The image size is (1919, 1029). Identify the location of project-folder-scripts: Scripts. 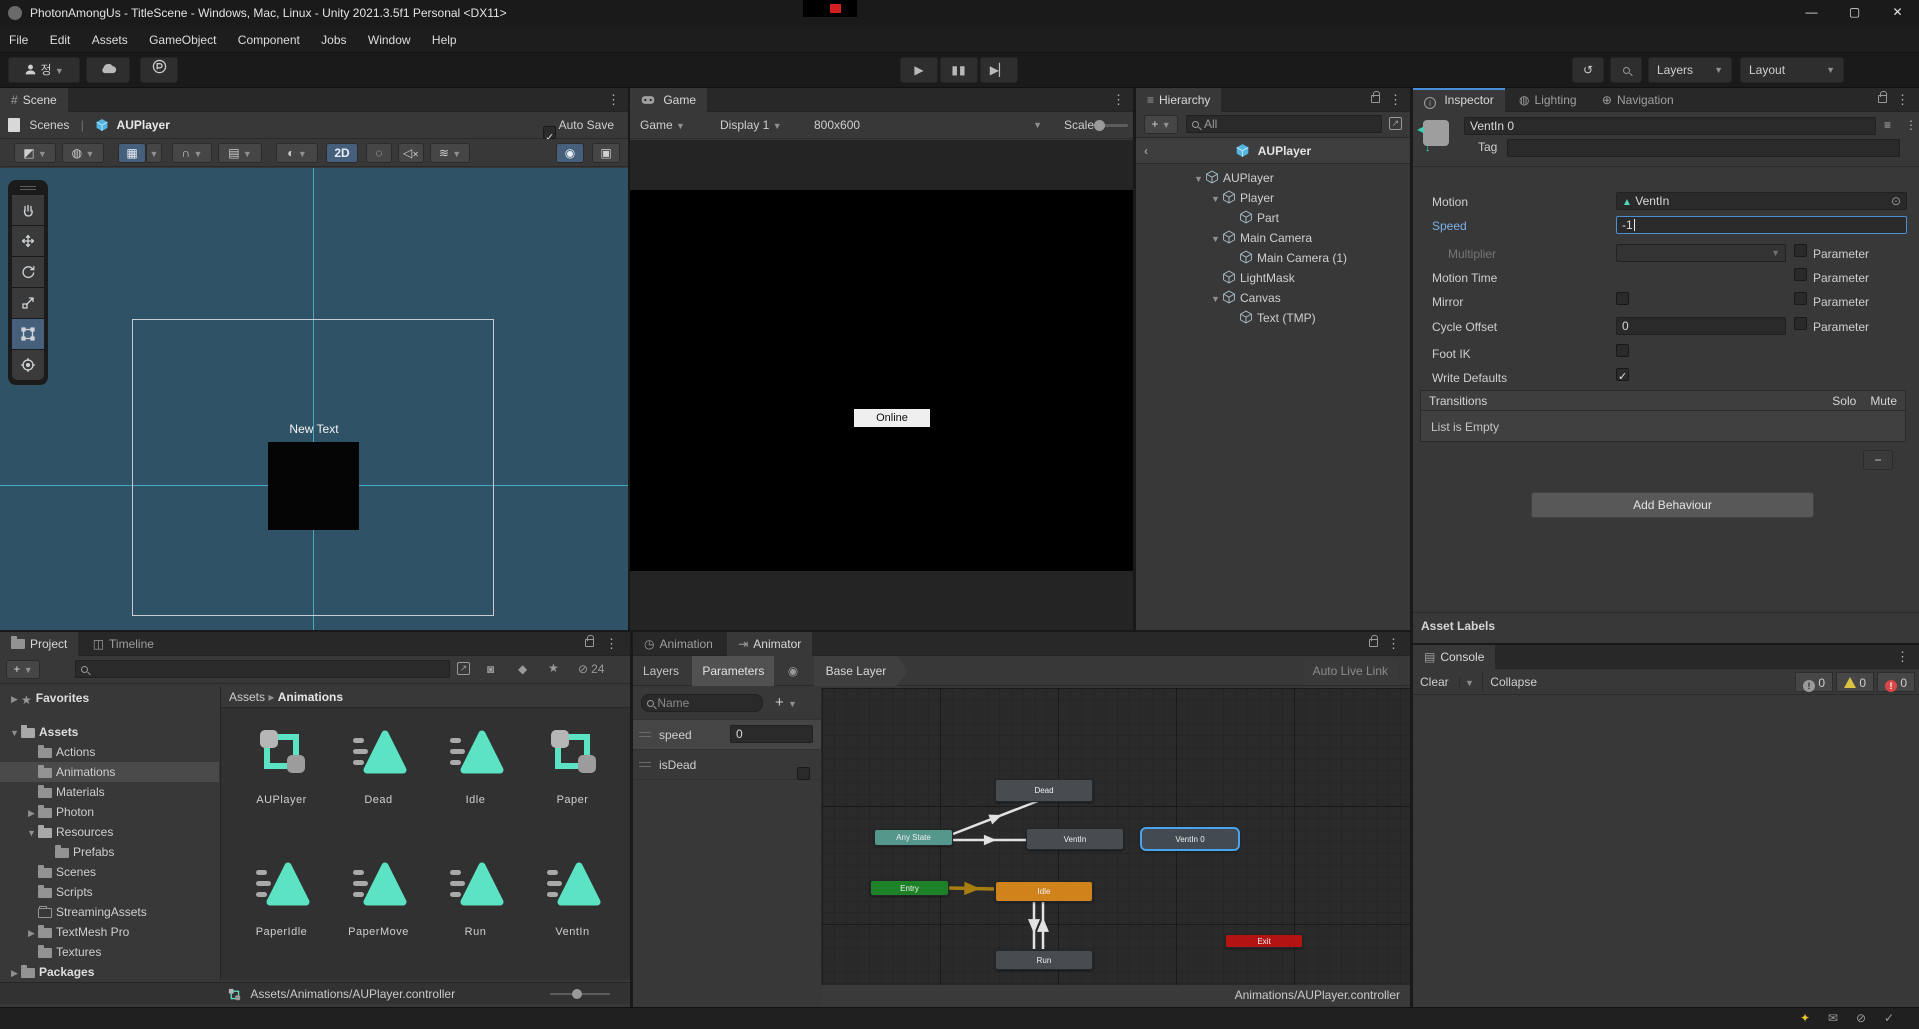
(109, 892).